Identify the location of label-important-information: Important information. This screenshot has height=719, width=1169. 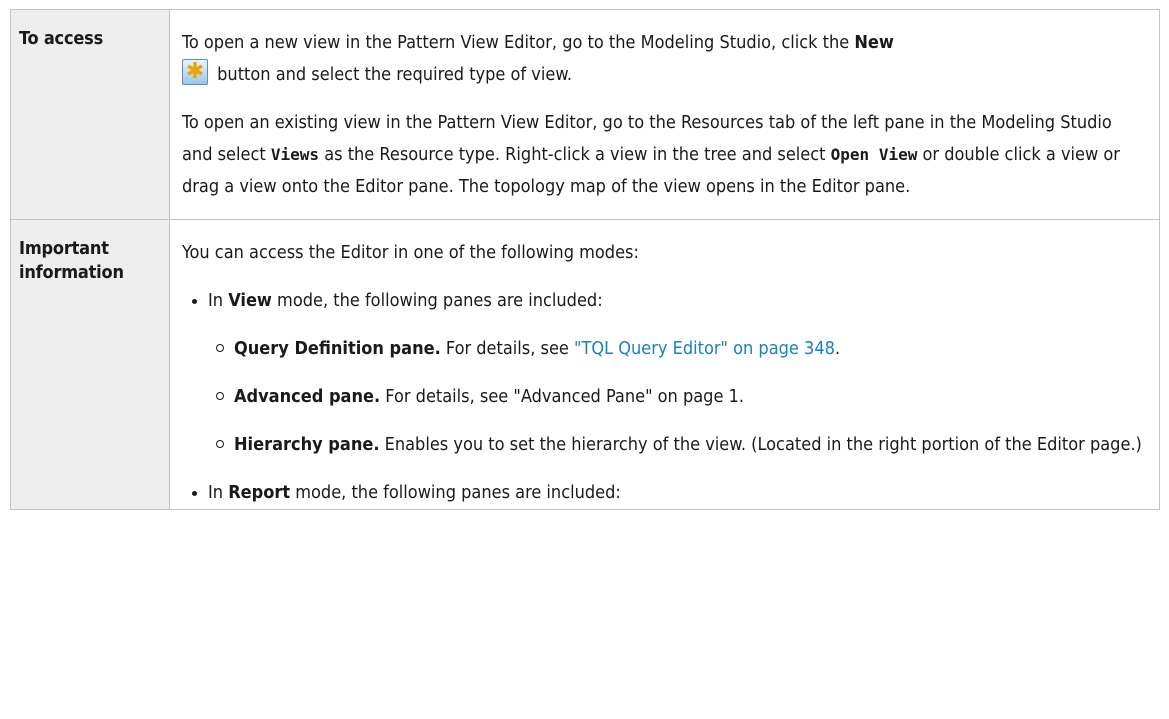
(71, 260).